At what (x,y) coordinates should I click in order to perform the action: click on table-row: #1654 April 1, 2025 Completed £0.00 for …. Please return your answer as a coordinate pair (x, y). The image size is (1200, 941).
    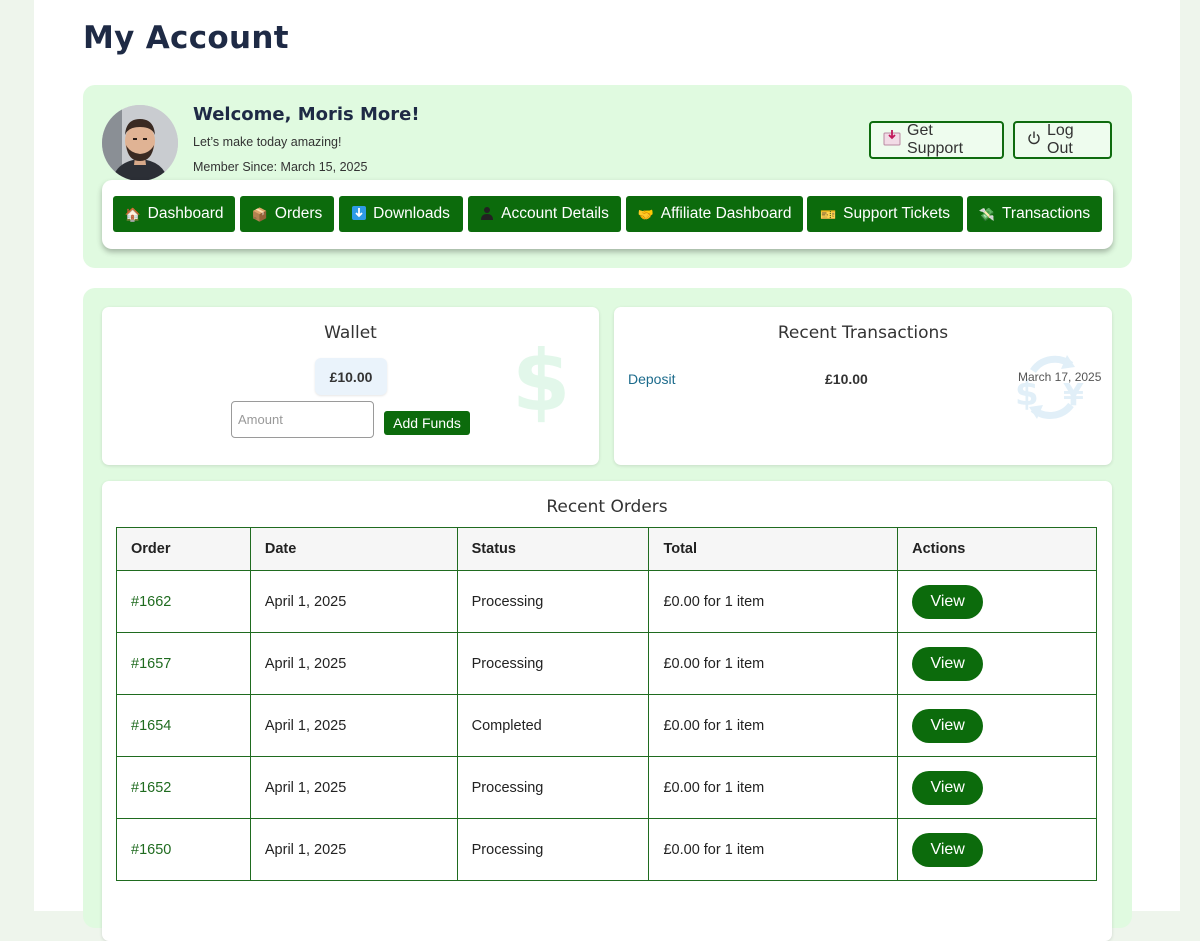
    Looking at the image, I should click on (606, 725).